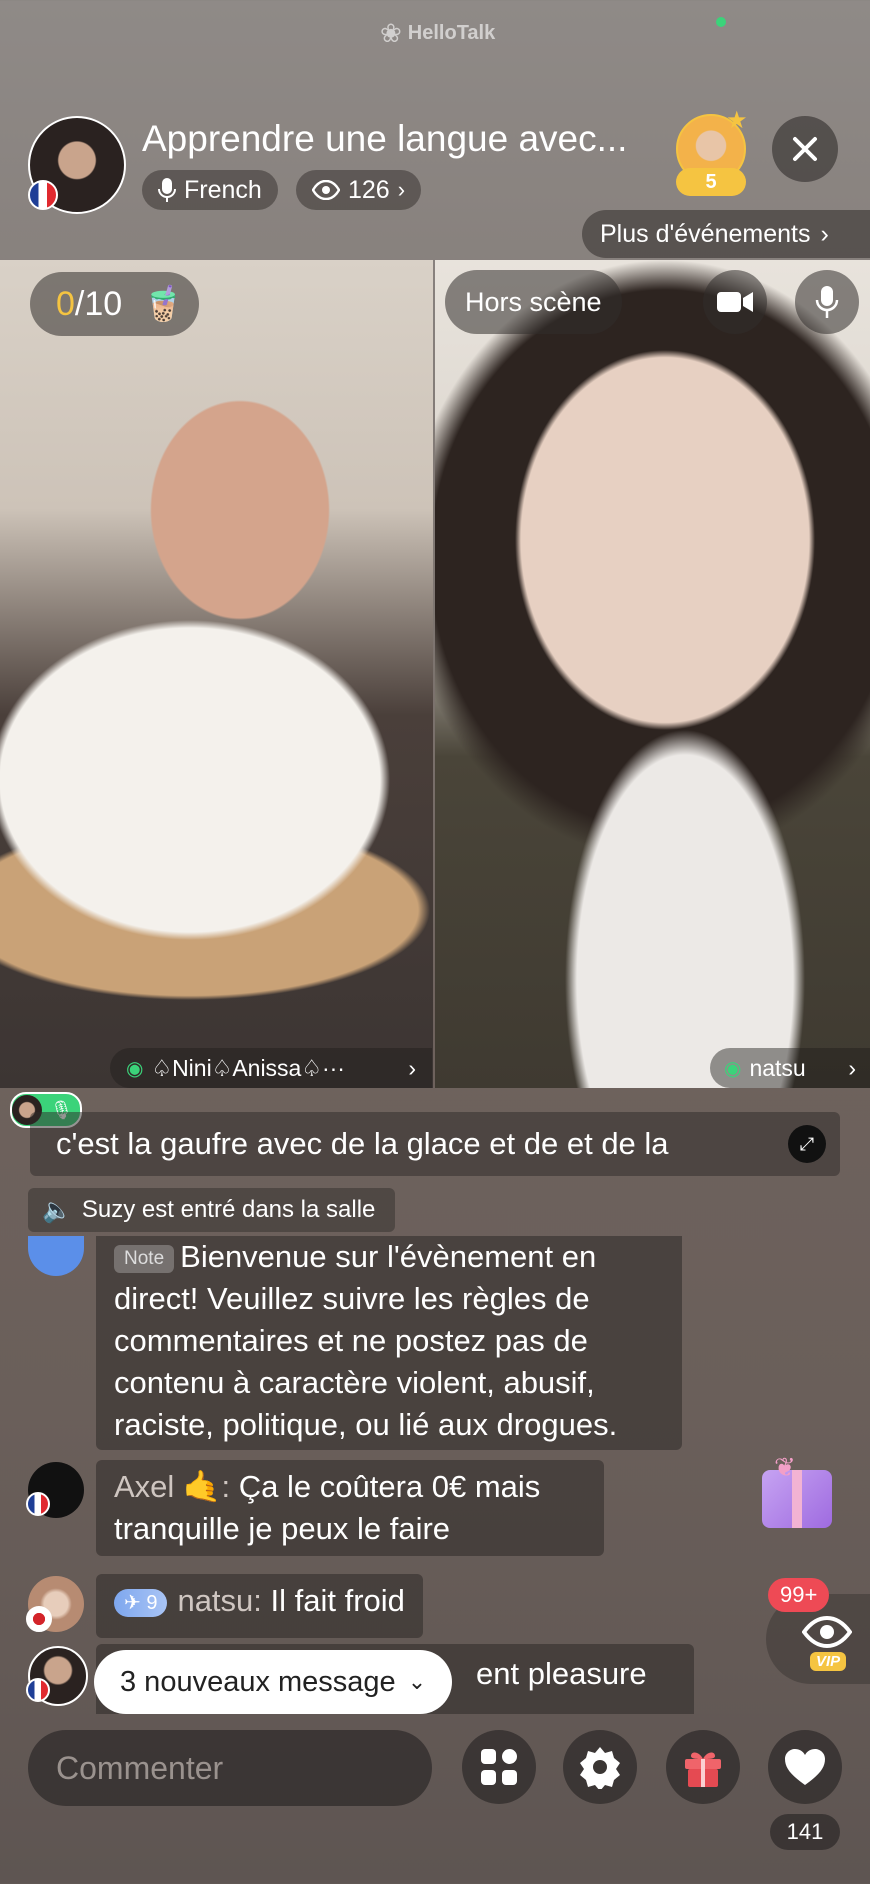 The height and width of the screenshot is (1884, 870). I want to click on gift-icon, so click(703, 1769).